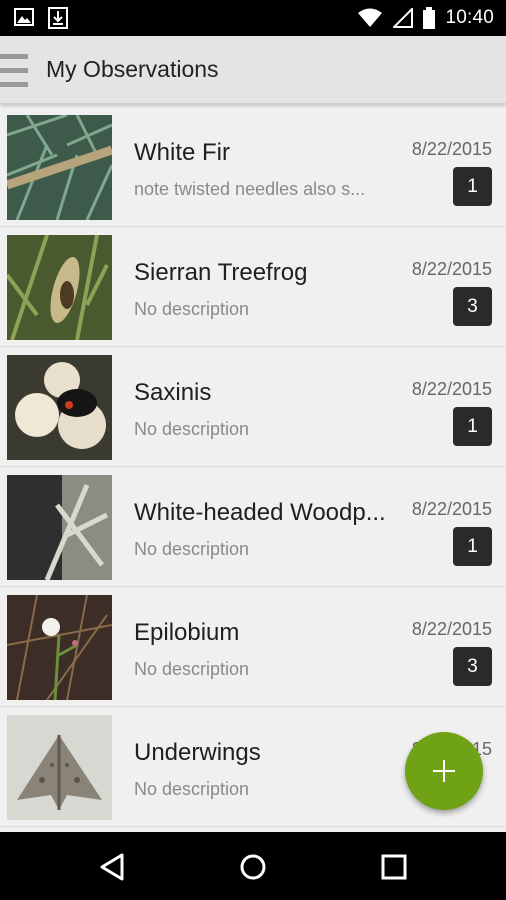  What do you see at coordinates (253, 70) in the screenshot?
I see `app-toolbar: My Observations` at bounding box center [253, 70].